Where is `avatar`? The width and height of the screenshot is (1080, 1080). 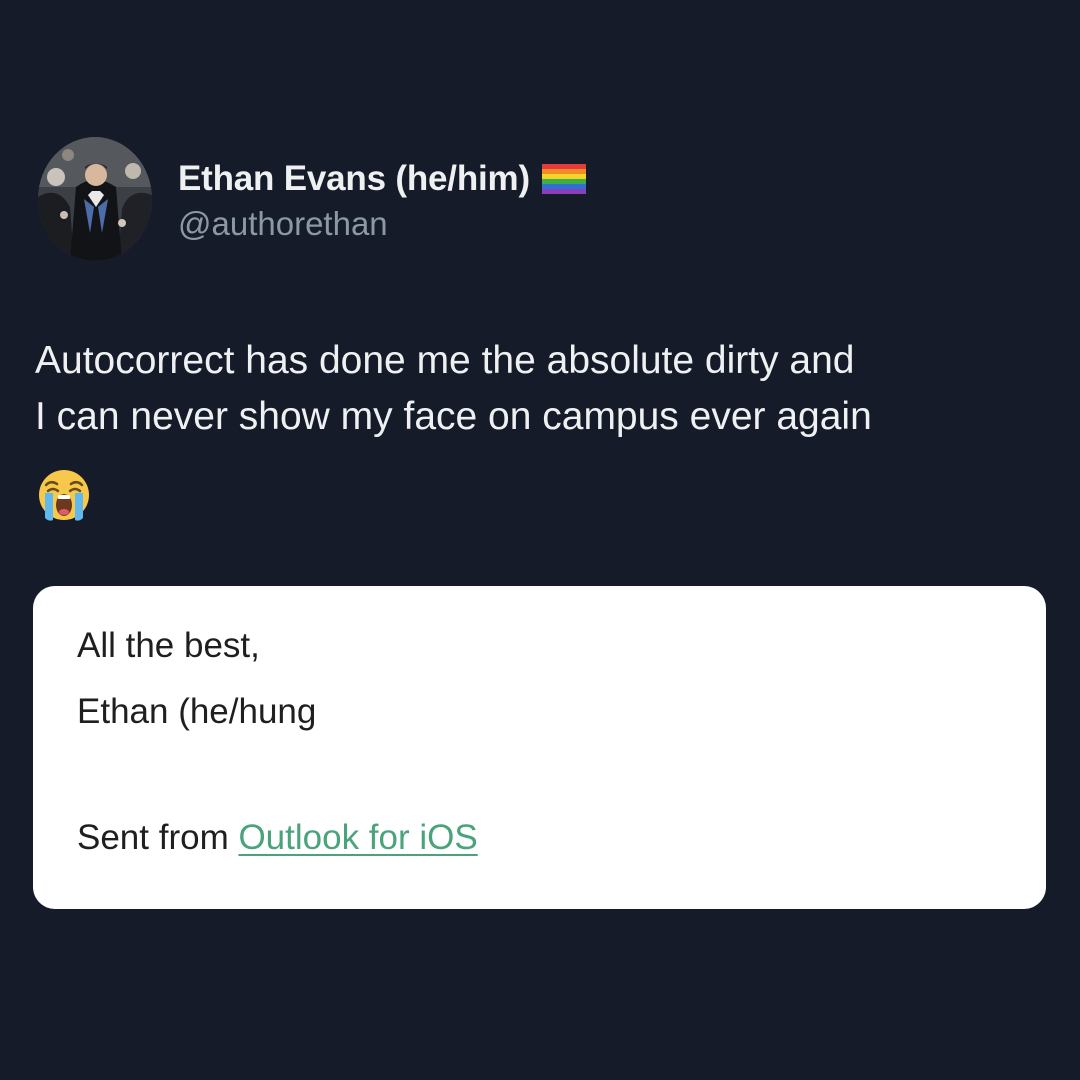 avatar is located at coordinates (95, 199).